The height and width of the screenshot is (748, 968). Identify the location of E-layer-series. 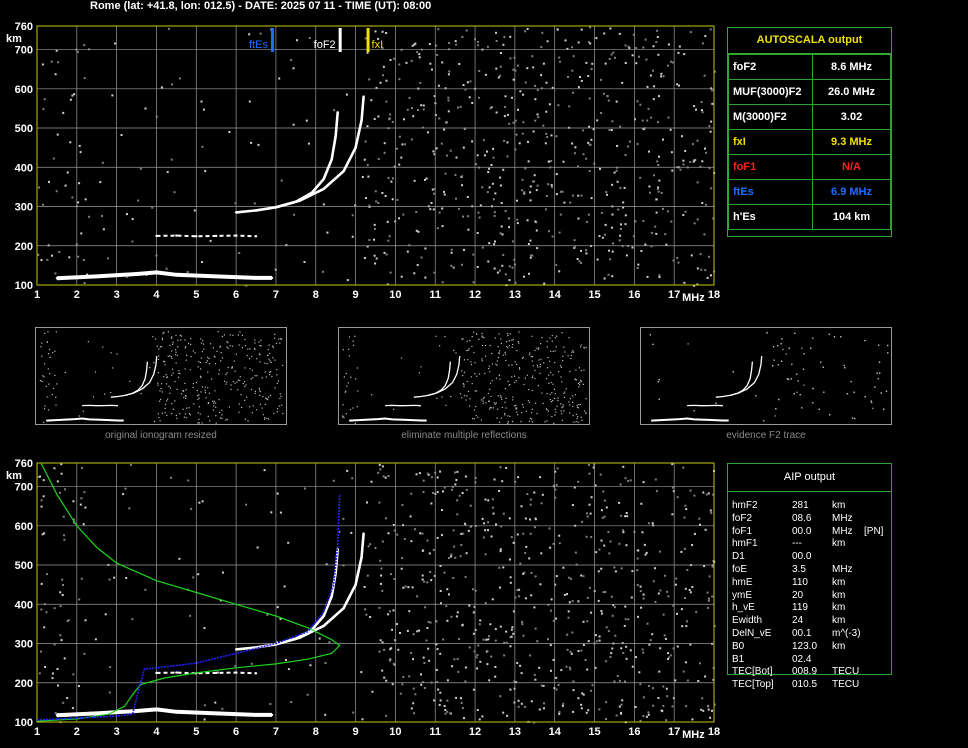
(164, 275).